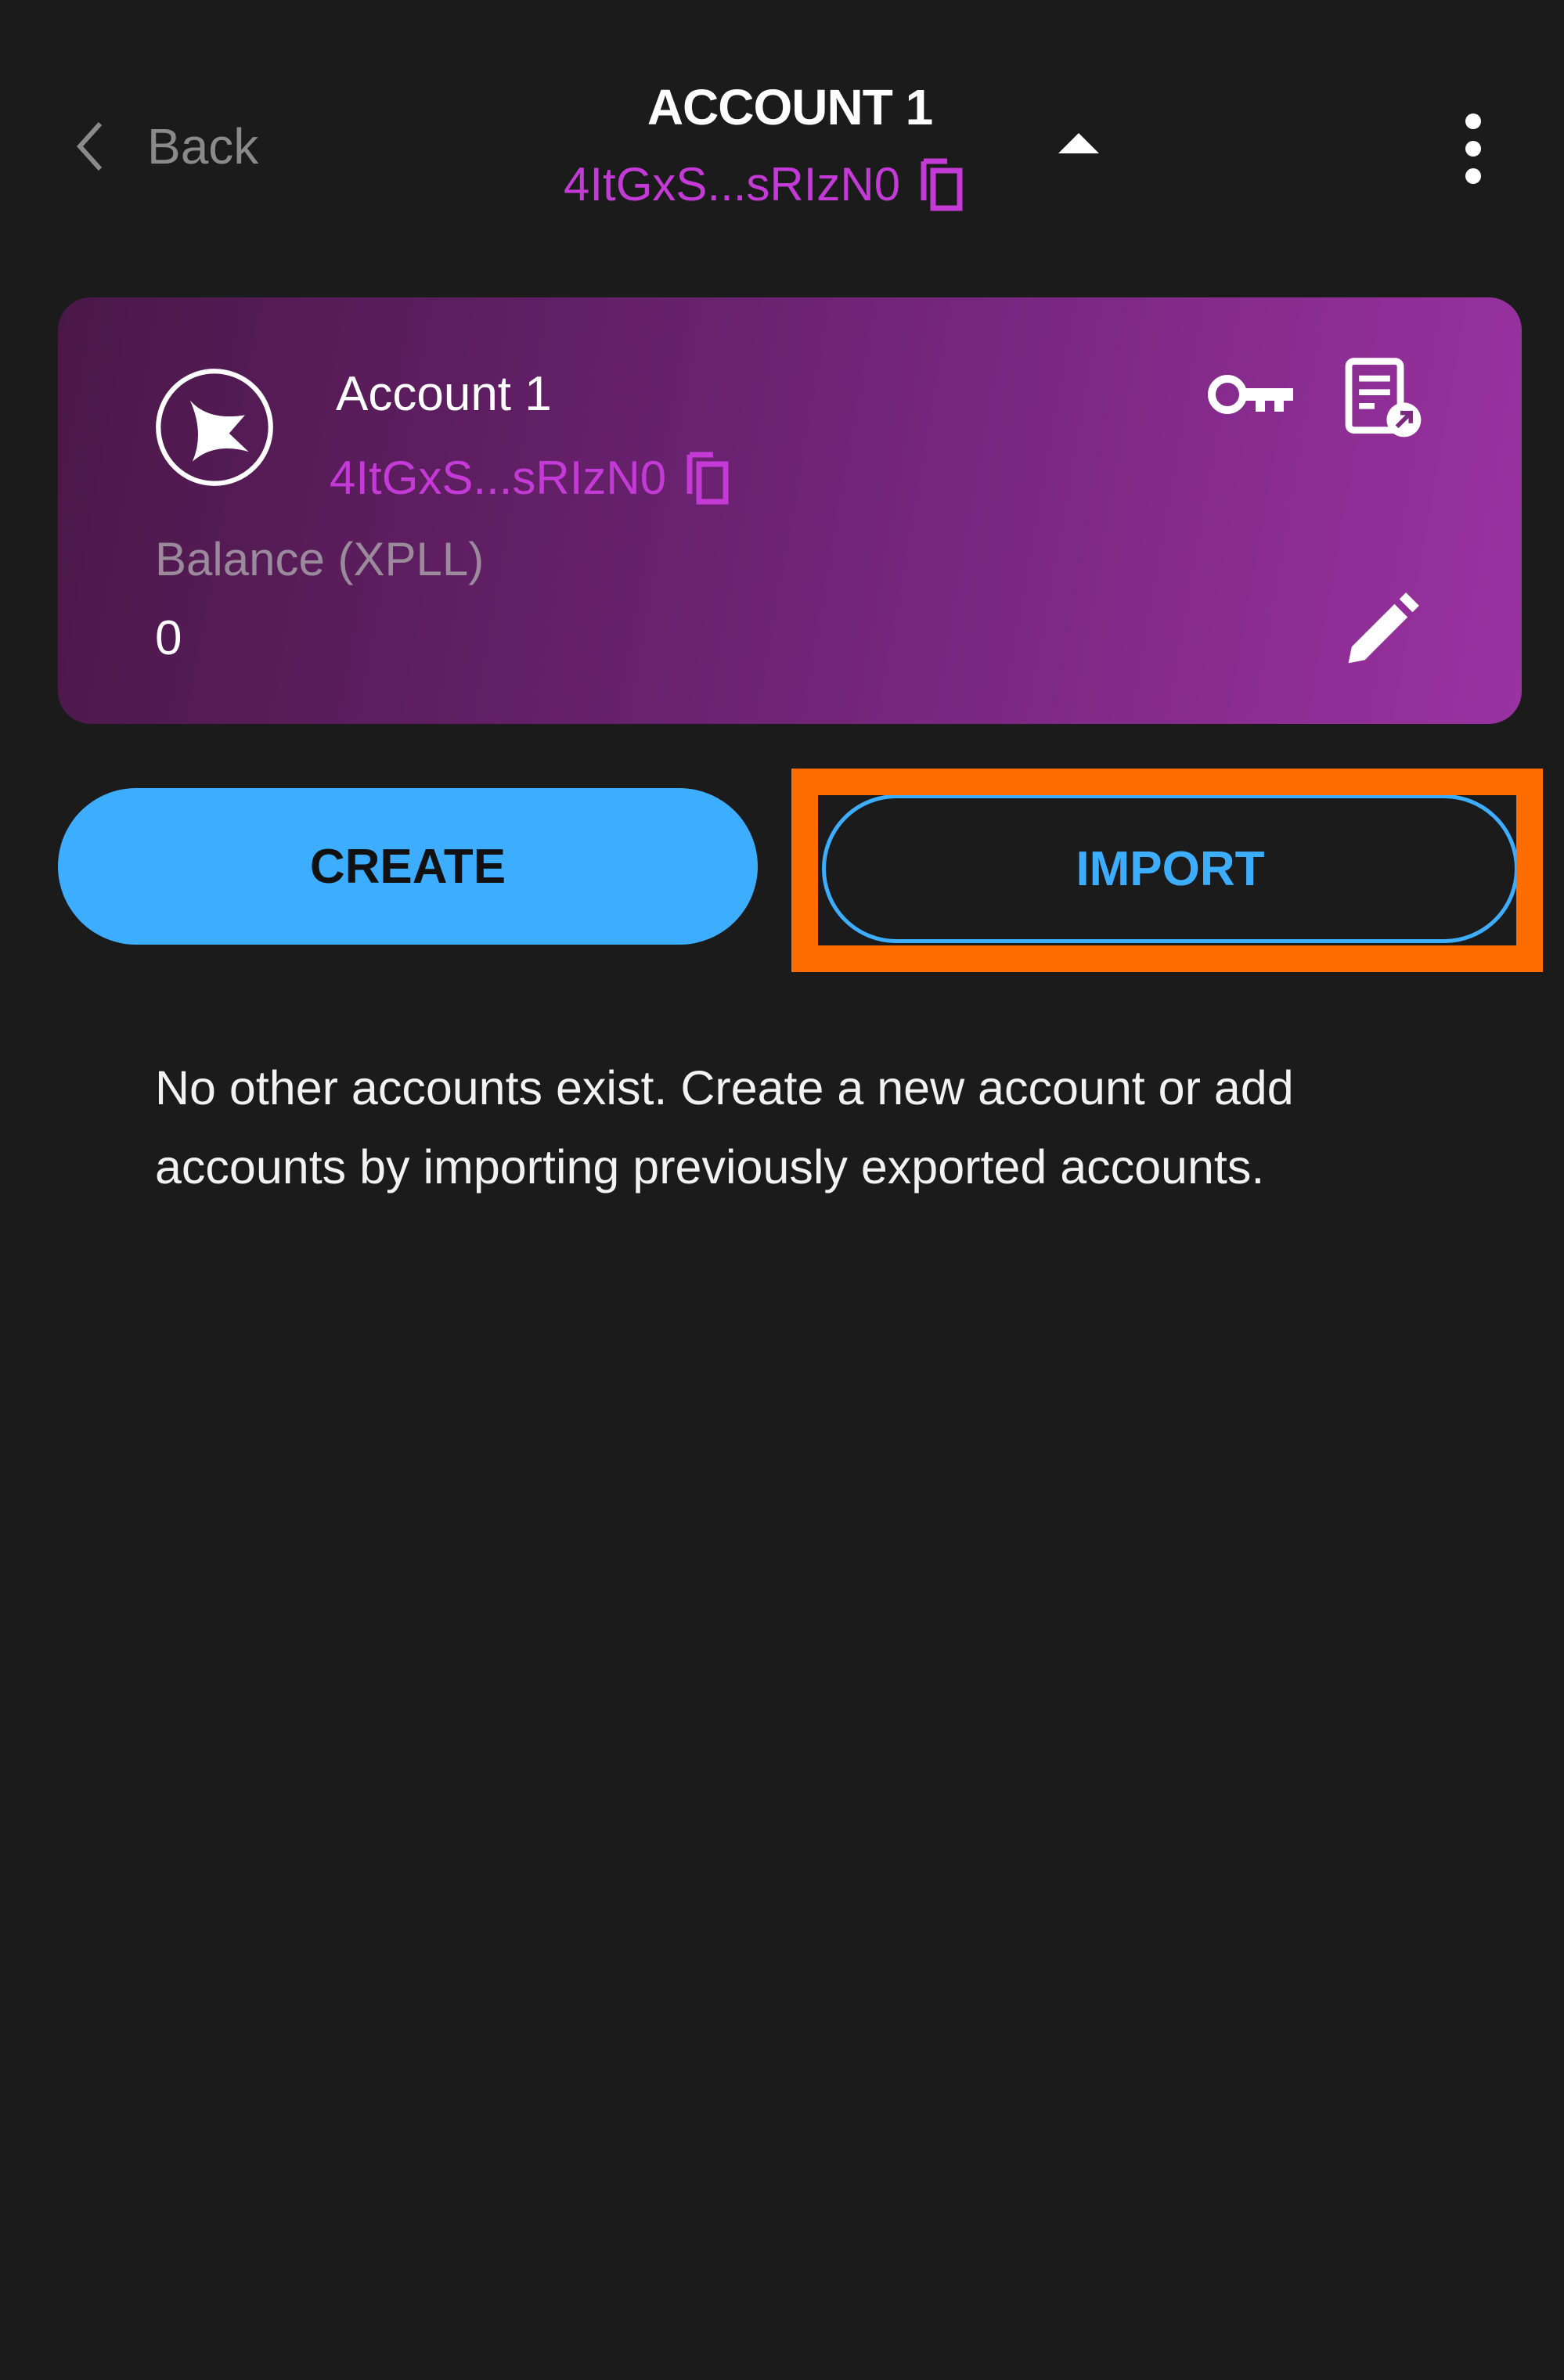 The width and height of the screenshot is (1564, 2380). I want to click on header-address: 4ItGxS...sRIzN0, so click(765, 184).